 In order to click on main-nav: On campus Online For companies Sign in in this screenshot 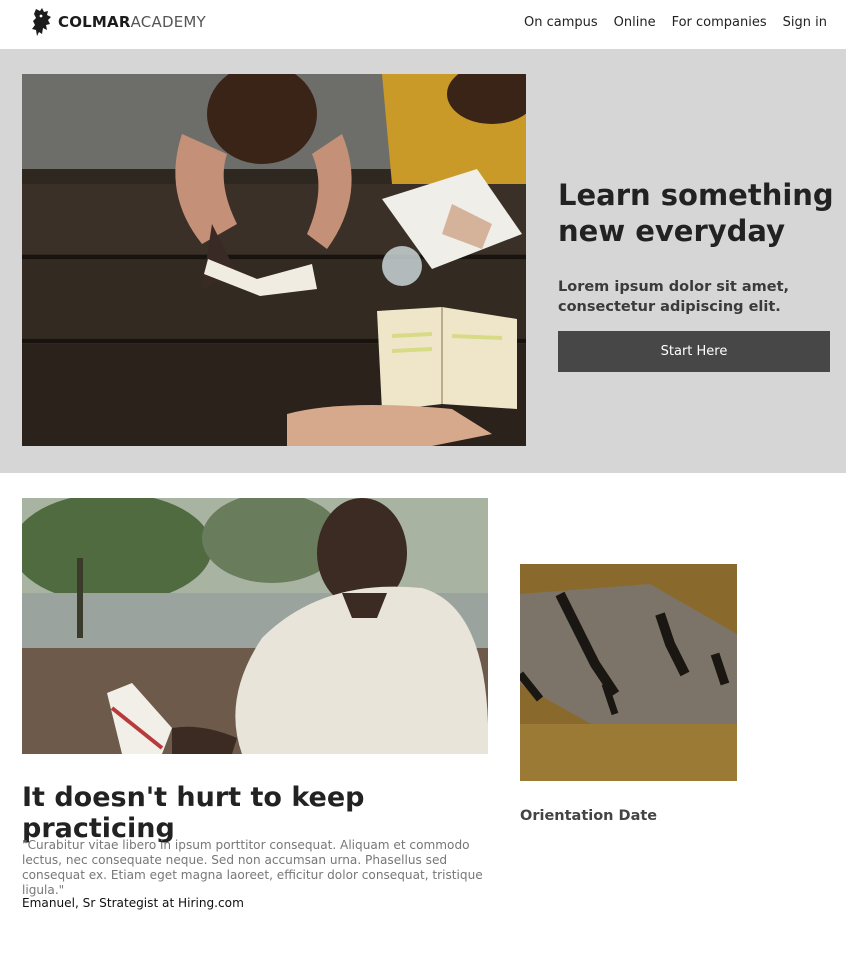, I will do `click(675, 22)`.